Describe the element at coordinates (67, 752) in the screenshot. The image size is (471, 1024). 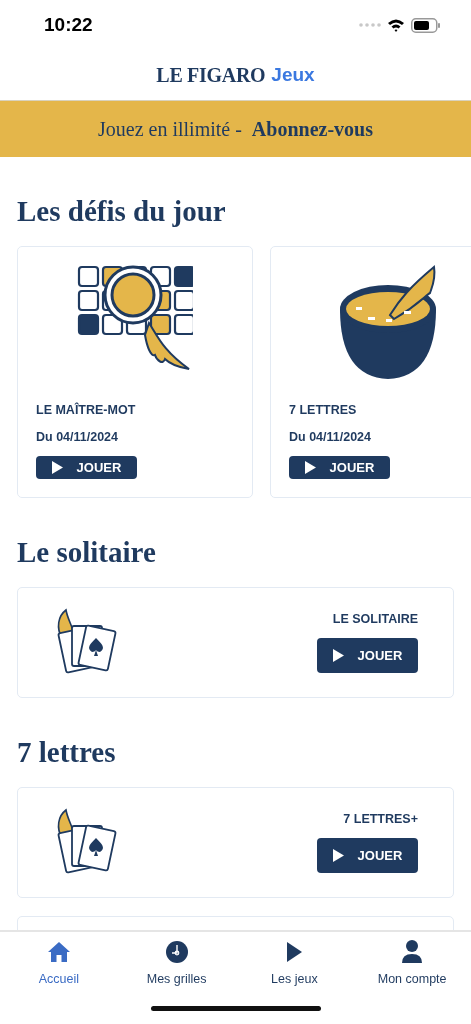
I see `section-title: 7 lettres` at that location.